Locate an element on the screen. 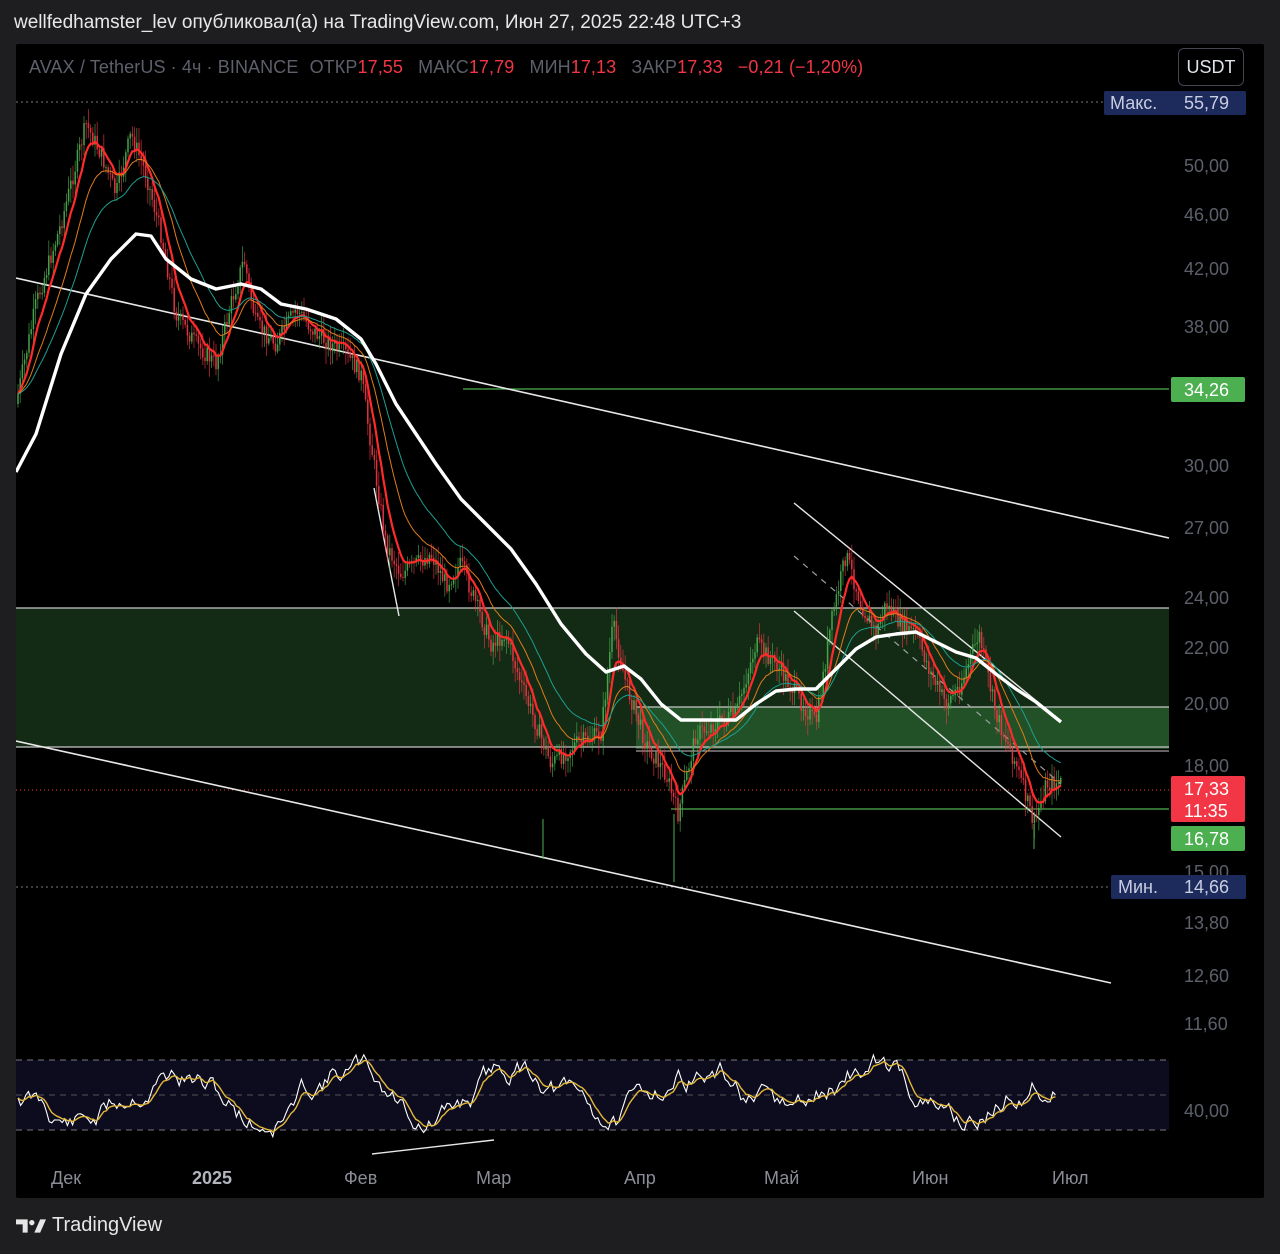  y-tick-label: 20,00 is located at coordinates (1206, 704).